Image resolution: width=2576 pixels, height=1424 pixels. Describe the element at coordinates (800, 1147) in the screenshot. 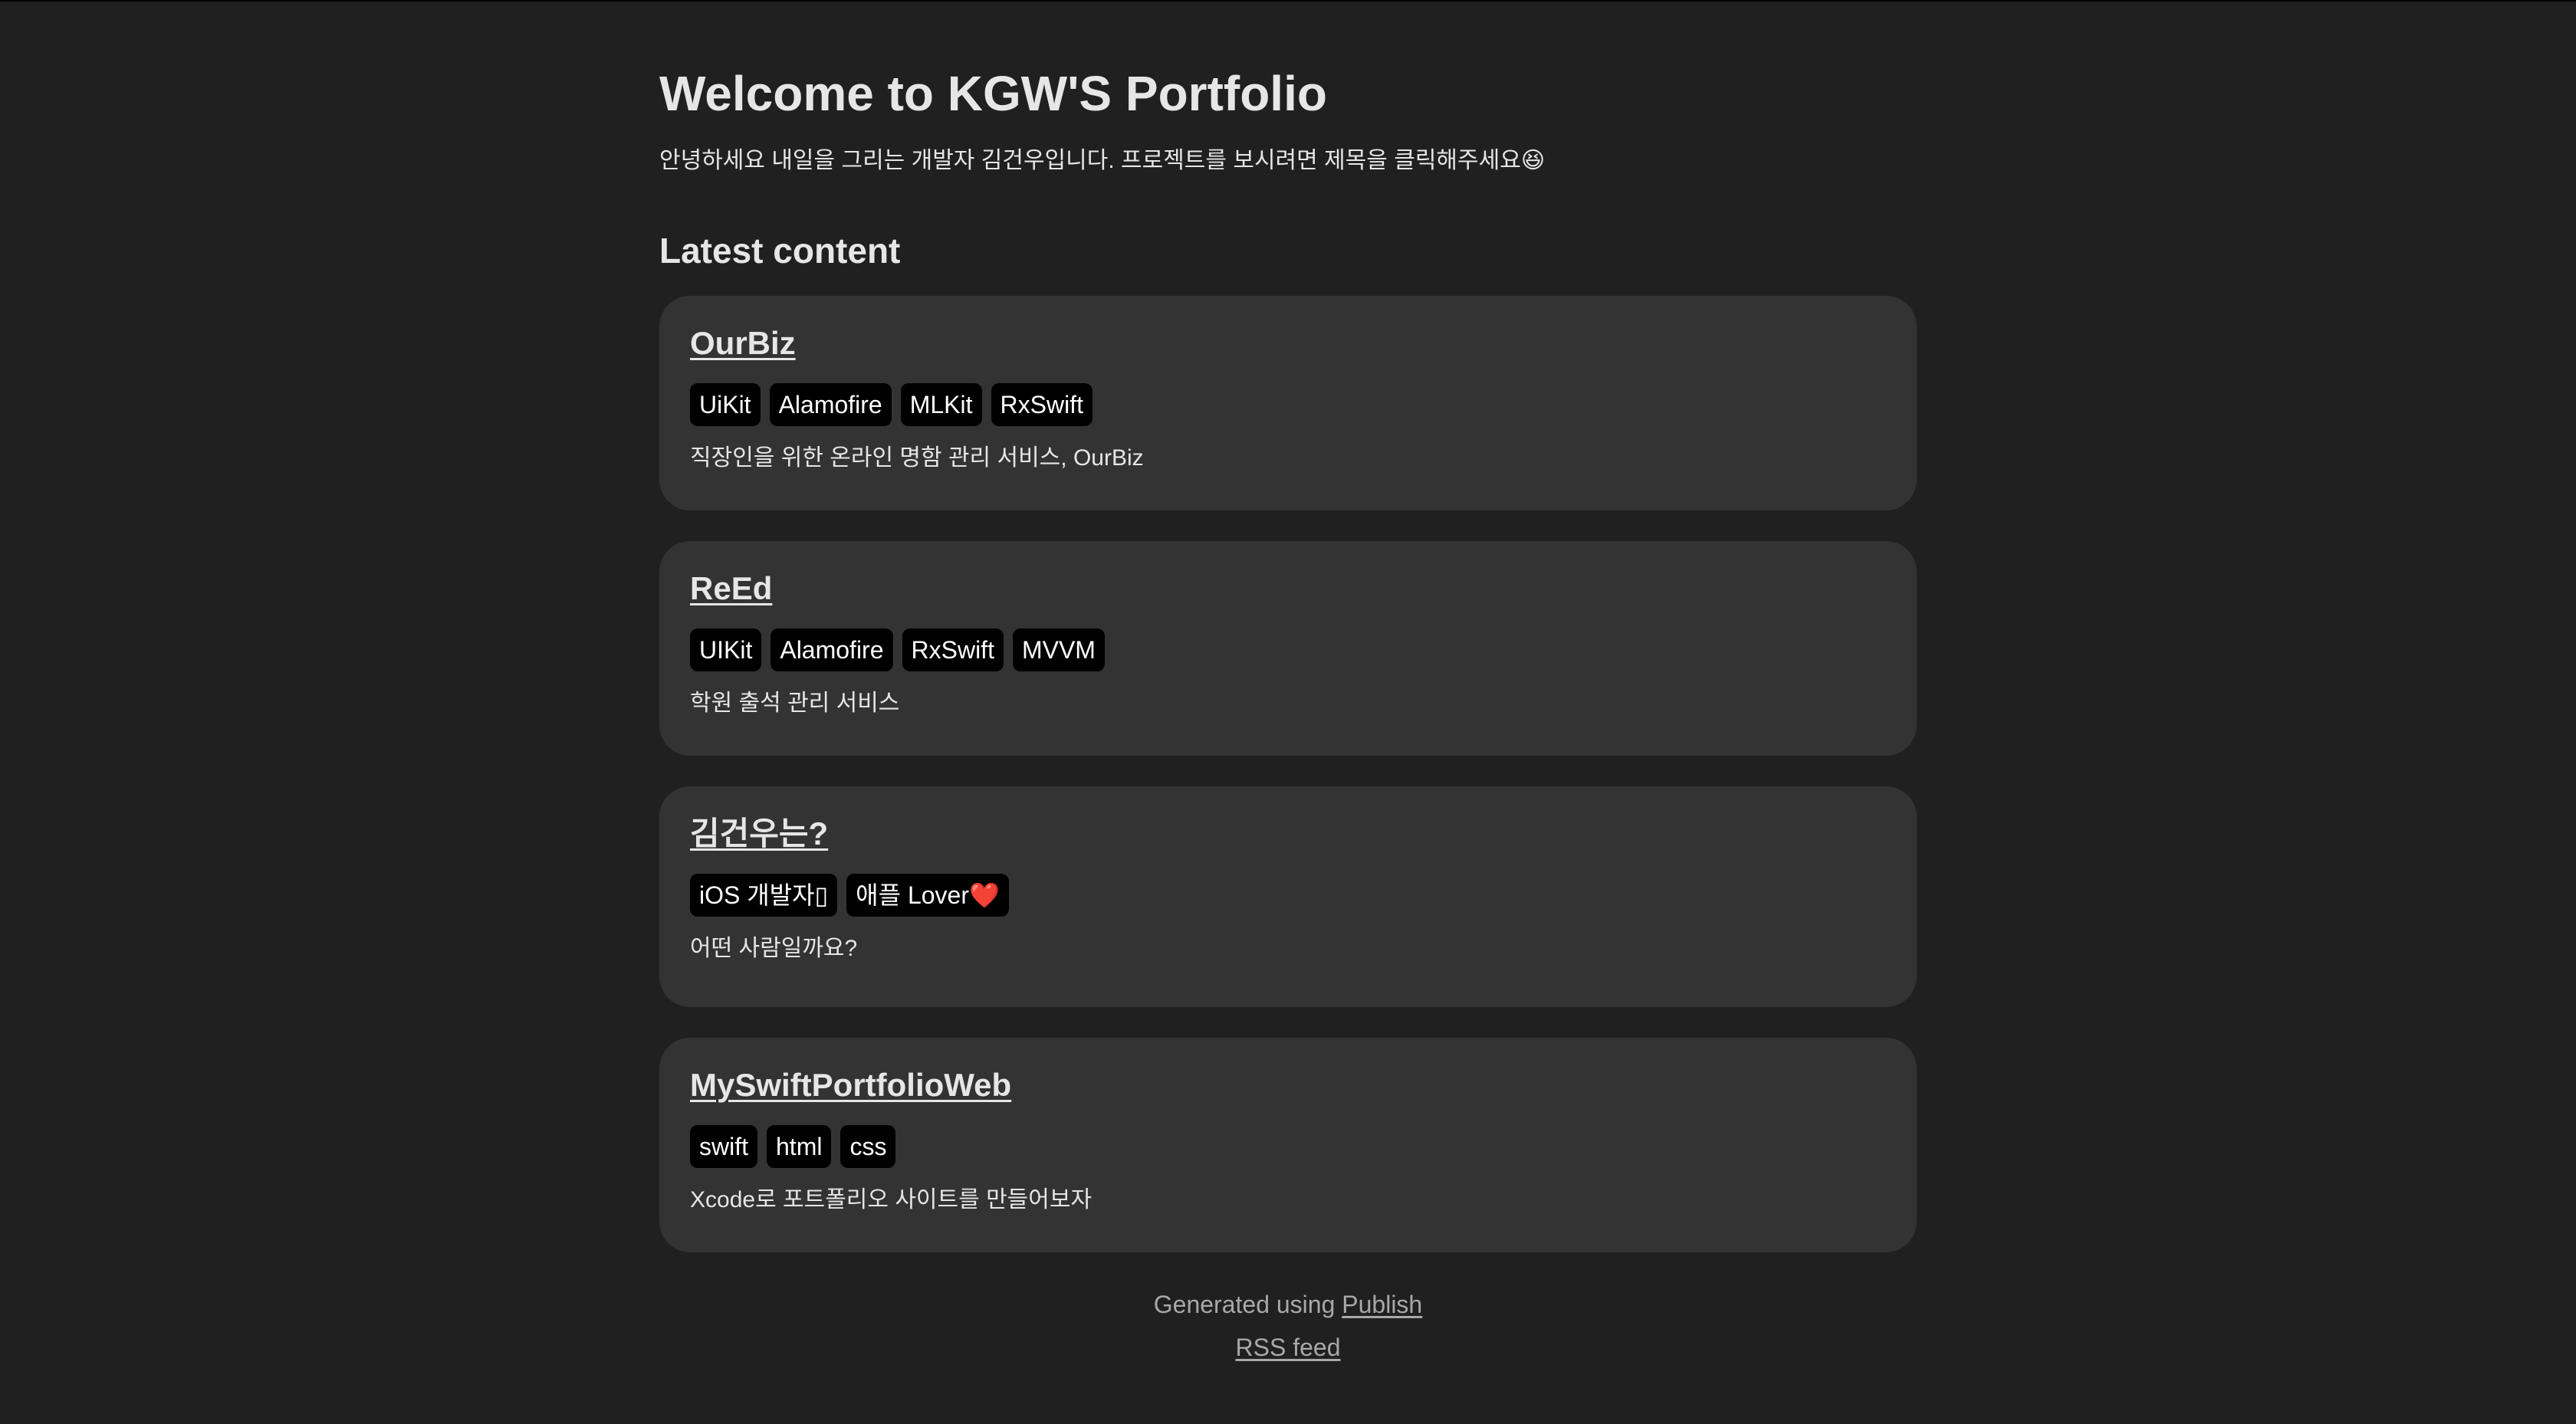

I see `tag: html` at that location.